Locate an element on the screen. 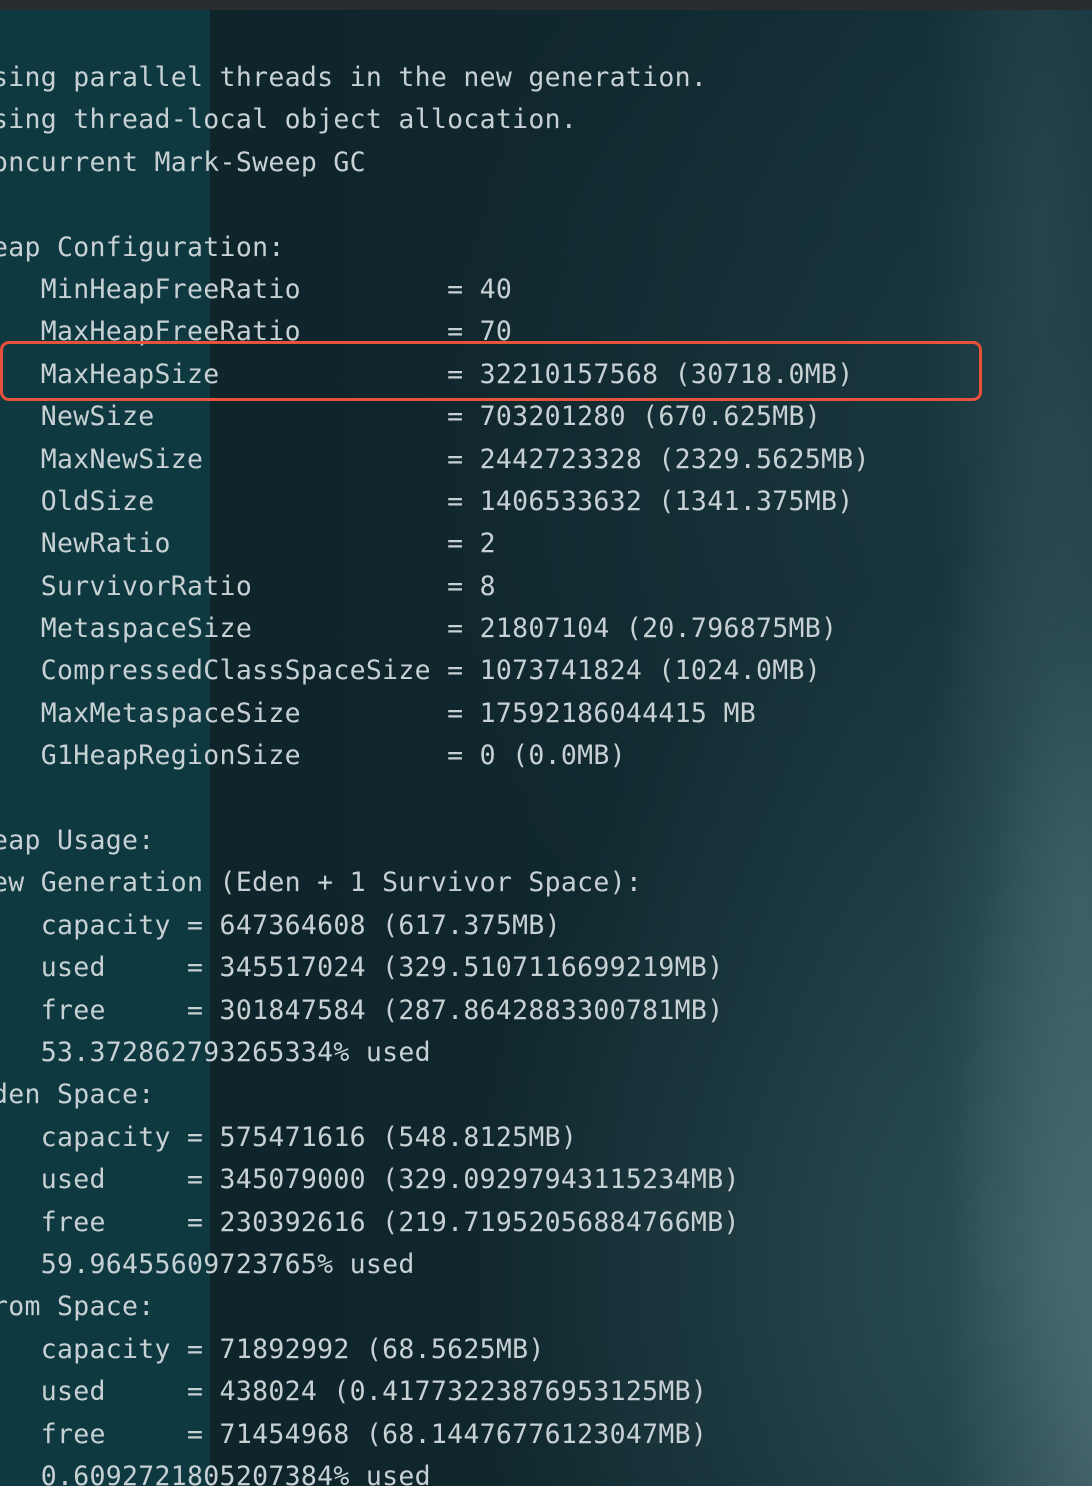 This screenshot has width=1092, height=1486. terminal-line: capacity = 575471616 (548.8125MB) is located at coordinates (289, 1137).